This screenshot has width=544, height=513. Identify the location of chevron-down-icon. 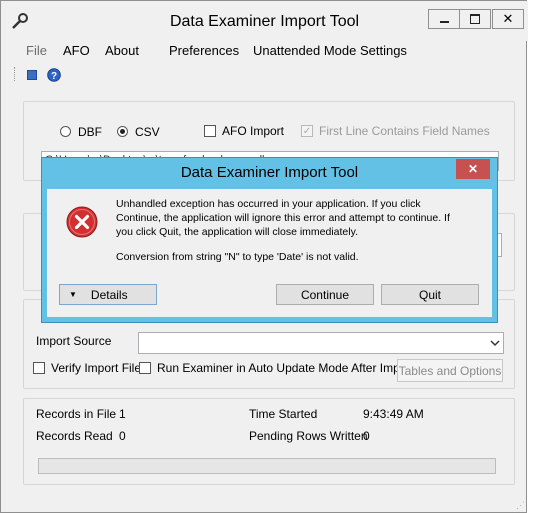
(495, 343).